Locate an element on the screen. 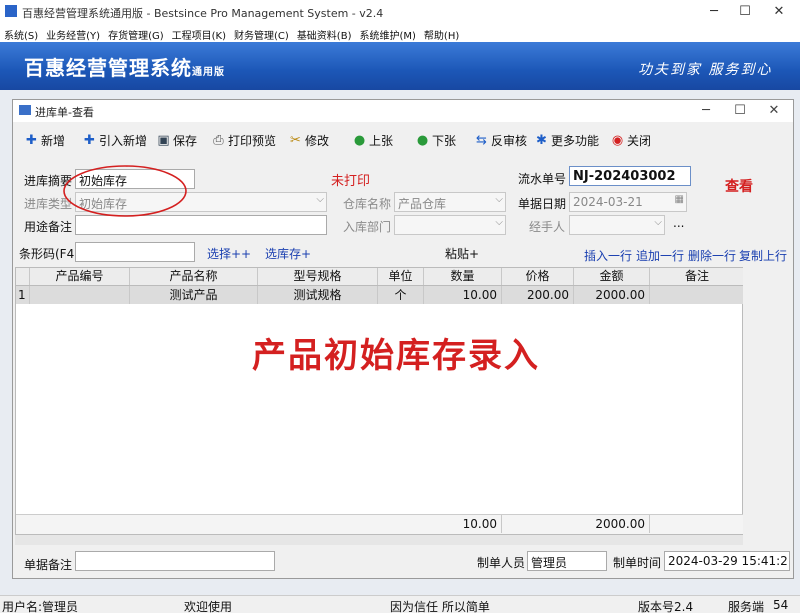 This screenshot has height=613, width=800. more-functions-button: ✱ 更多功能 is located at coordinates (567, 140).